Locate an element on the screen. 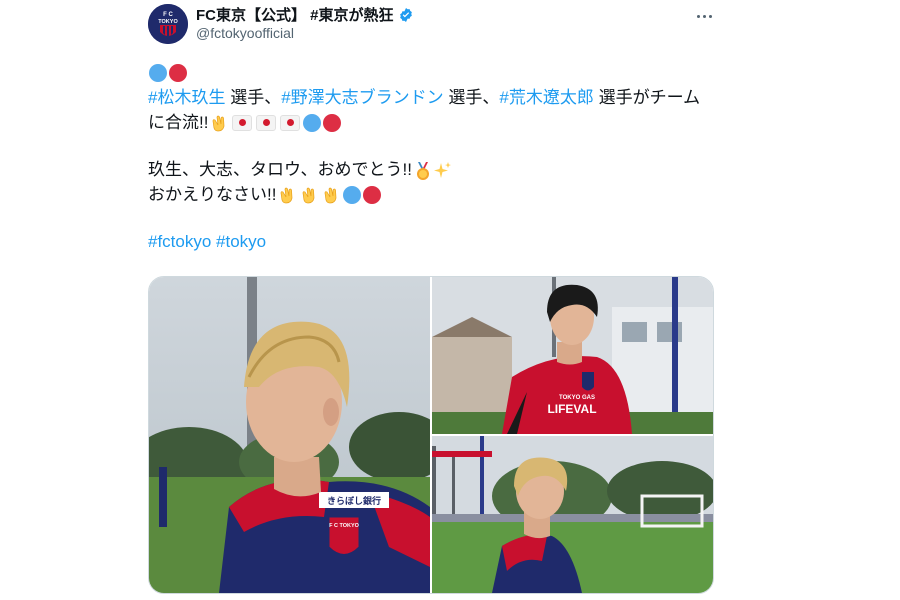  author-name-row: FC東京【公式】 #東京が熱狂 is located at coordinates (305, 14).